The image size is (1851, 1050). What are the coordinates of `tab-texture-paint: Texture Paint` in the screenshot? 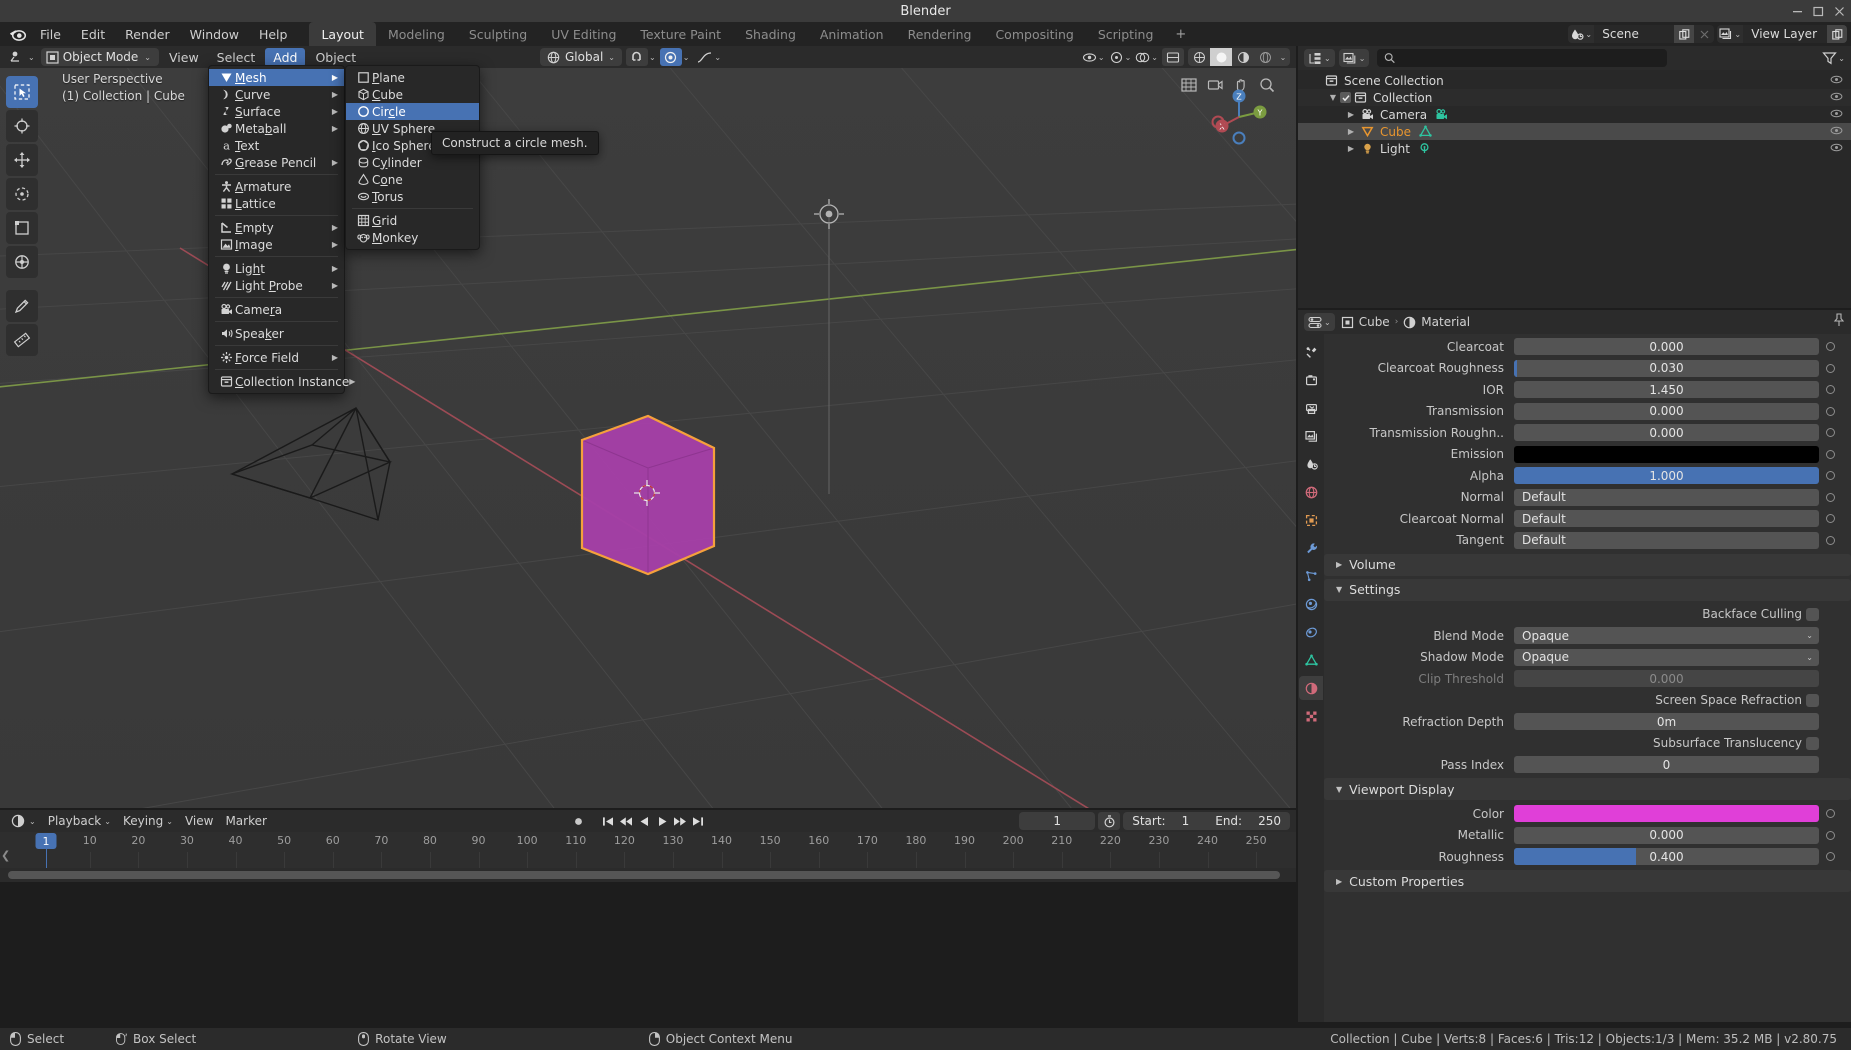 It's located at (680, 34).